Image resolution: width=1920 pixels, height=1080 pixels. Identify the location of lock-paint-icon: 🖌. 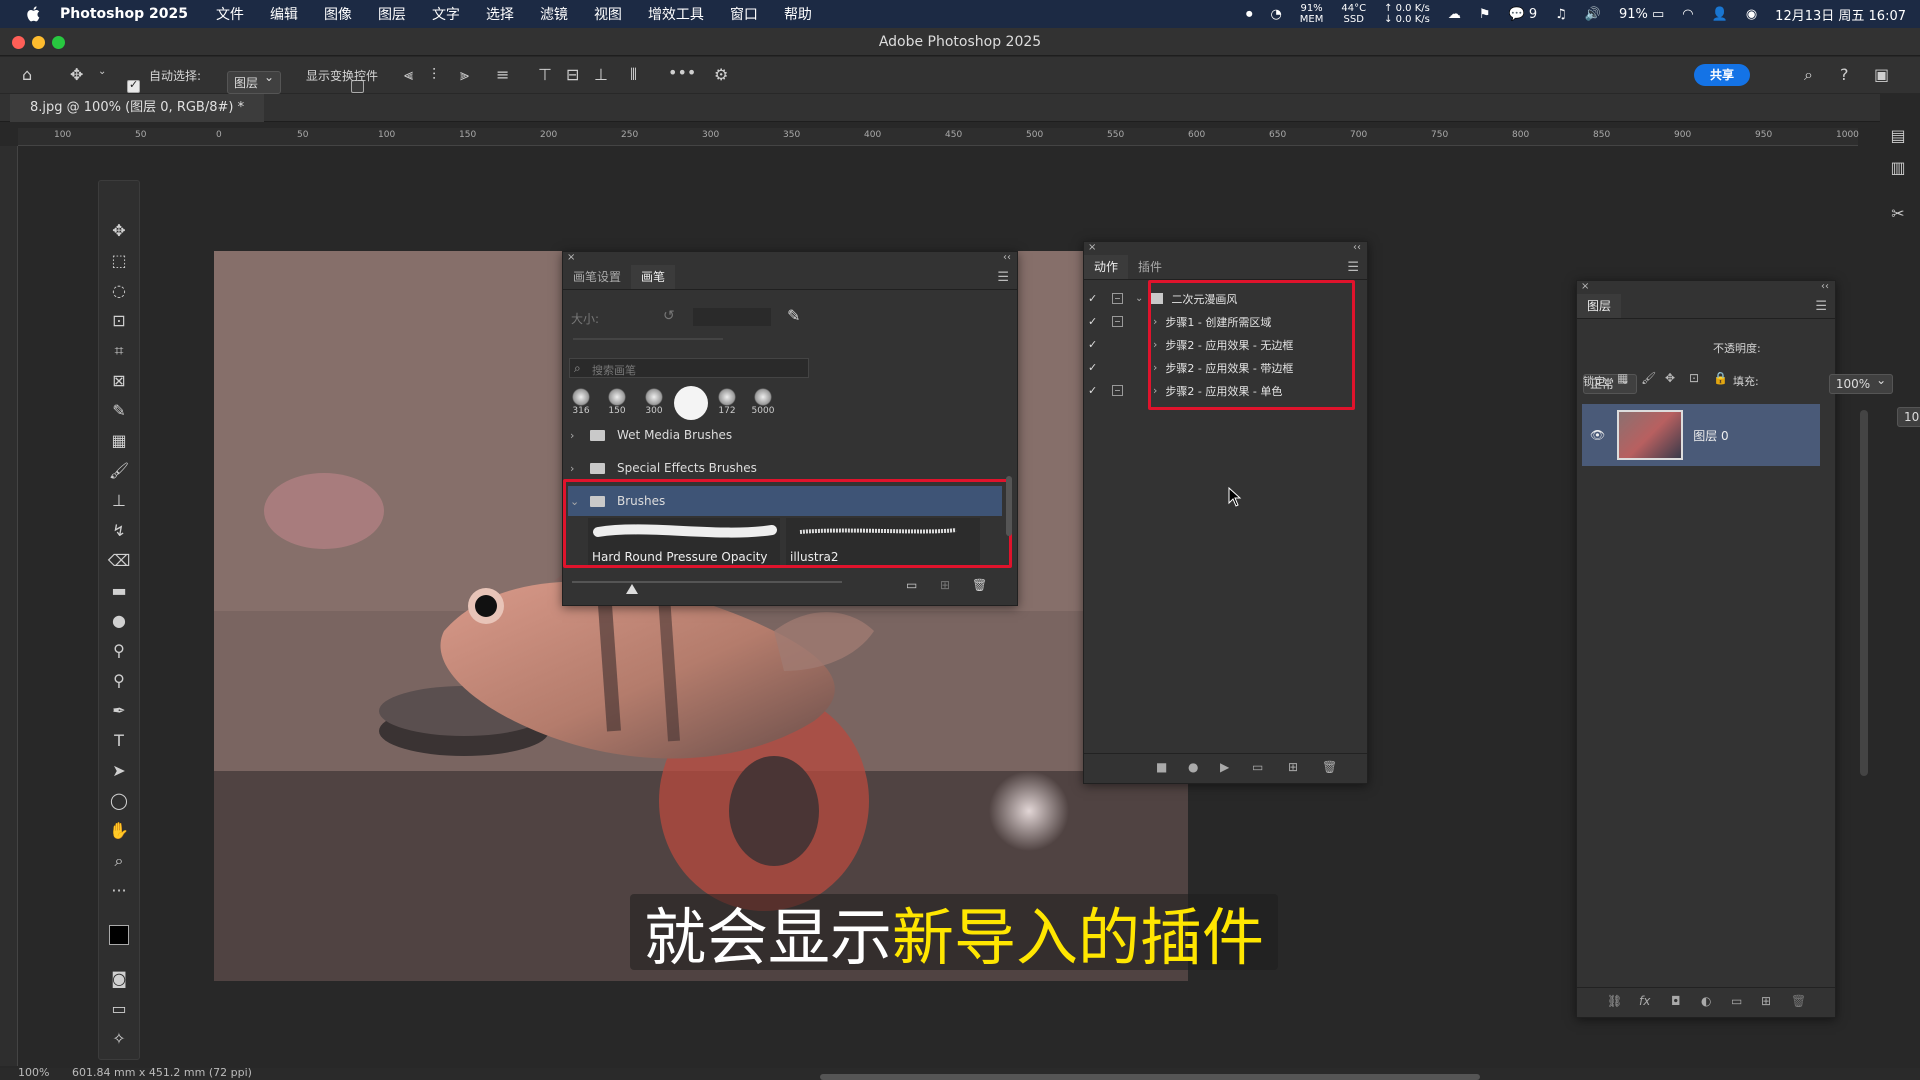
(1648, 378).